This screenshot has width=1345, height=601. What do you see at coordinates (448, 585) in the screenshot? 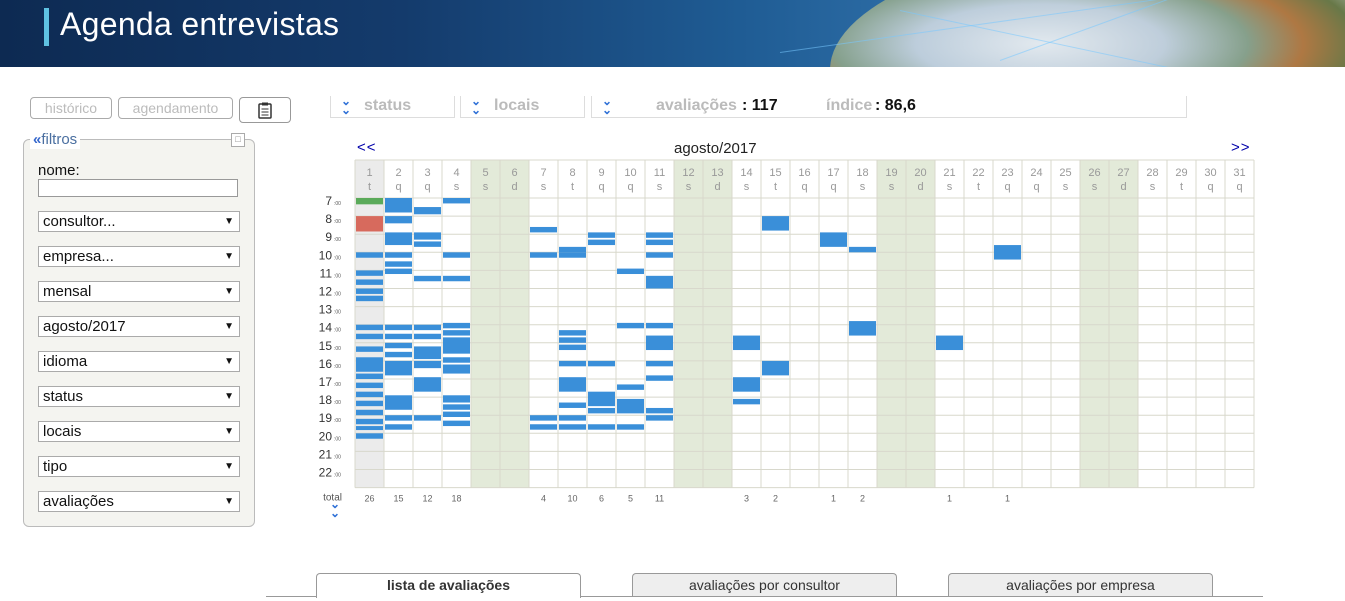
I see `tab-lista-de-avaliacoes: lista de avaliações` at bounding box center [448, 585].